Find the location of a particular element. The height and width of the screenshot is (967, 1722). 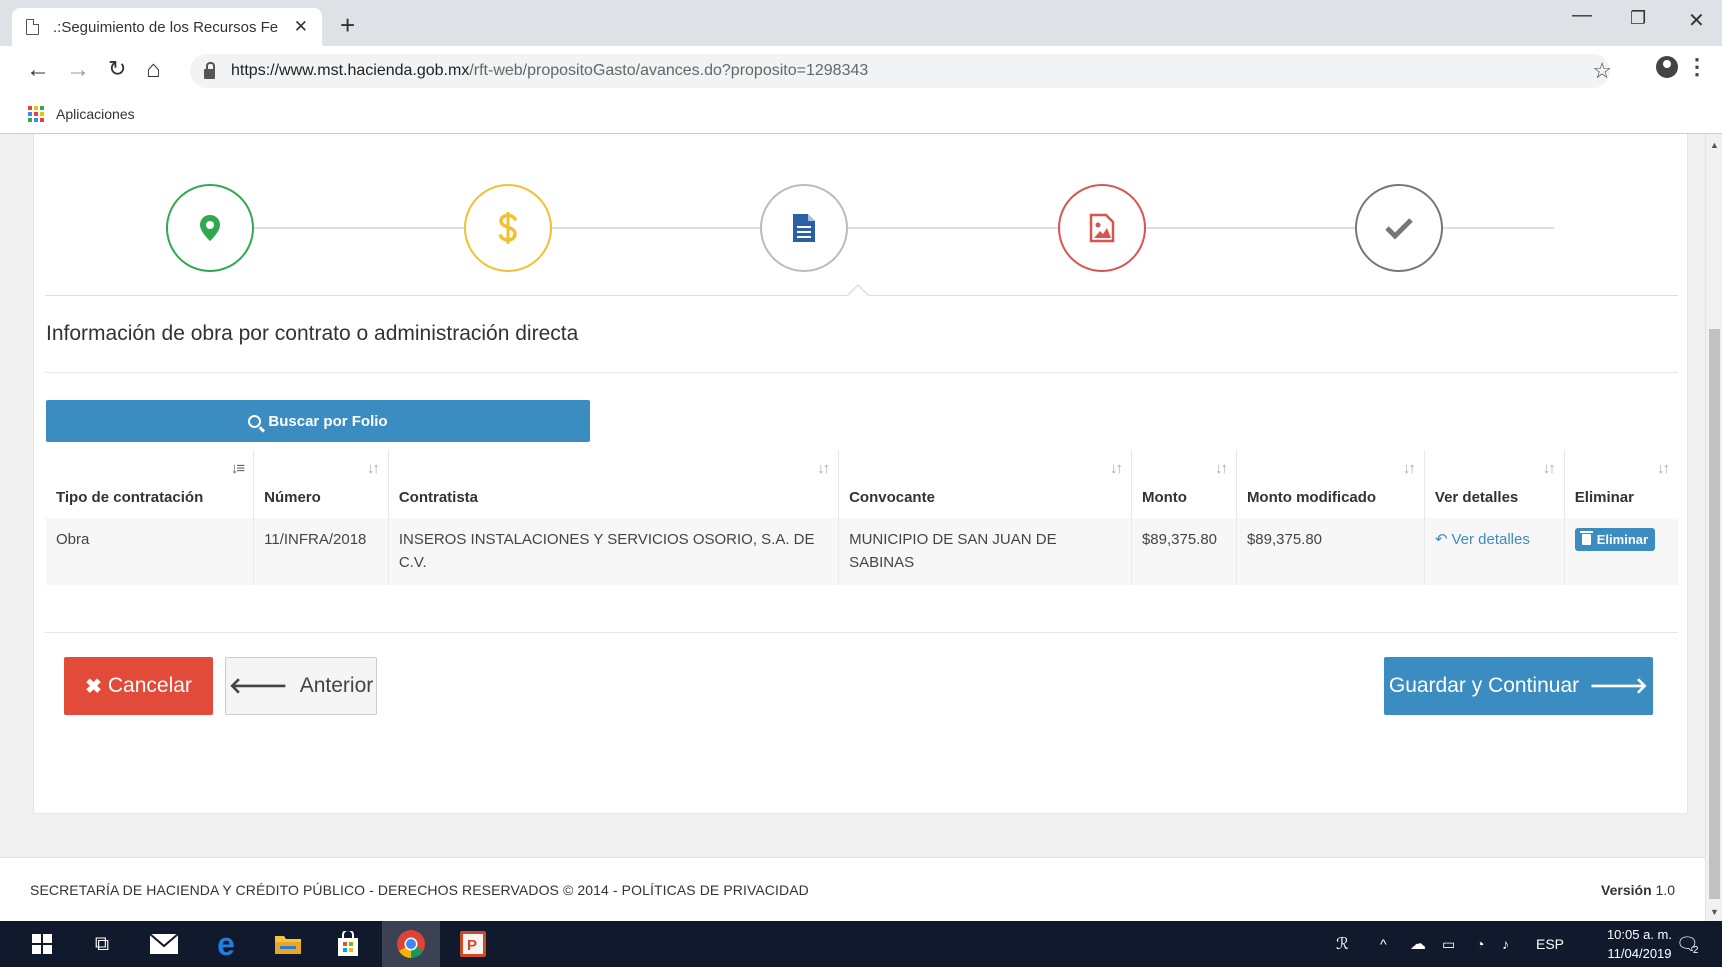

col-header-monto-modificado-label: Monto modificado is located at coordinates (1311, 497).